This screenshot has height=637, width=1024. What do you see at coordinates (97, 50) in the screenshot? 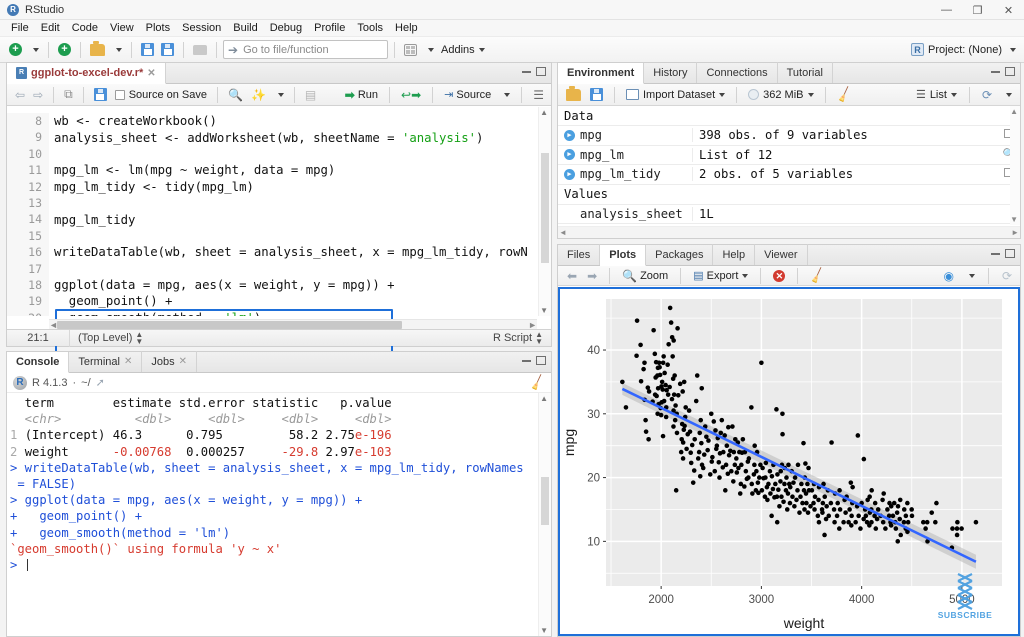
I see `open-file-button` at bounding box center [97, 50].